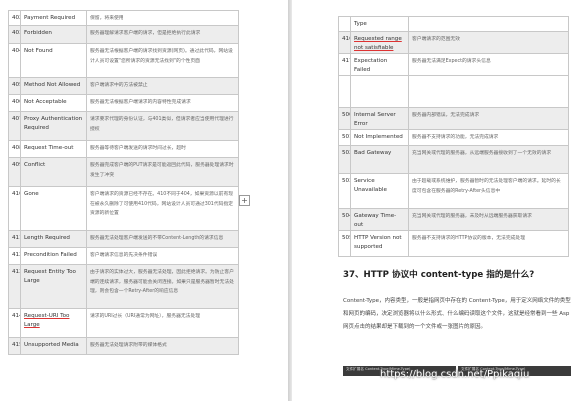 The height and width of the screenshot is (401, 583). I want to click on status-desc-cell: 服务器无法满足Expect的请求头信息, so click(488, 64).